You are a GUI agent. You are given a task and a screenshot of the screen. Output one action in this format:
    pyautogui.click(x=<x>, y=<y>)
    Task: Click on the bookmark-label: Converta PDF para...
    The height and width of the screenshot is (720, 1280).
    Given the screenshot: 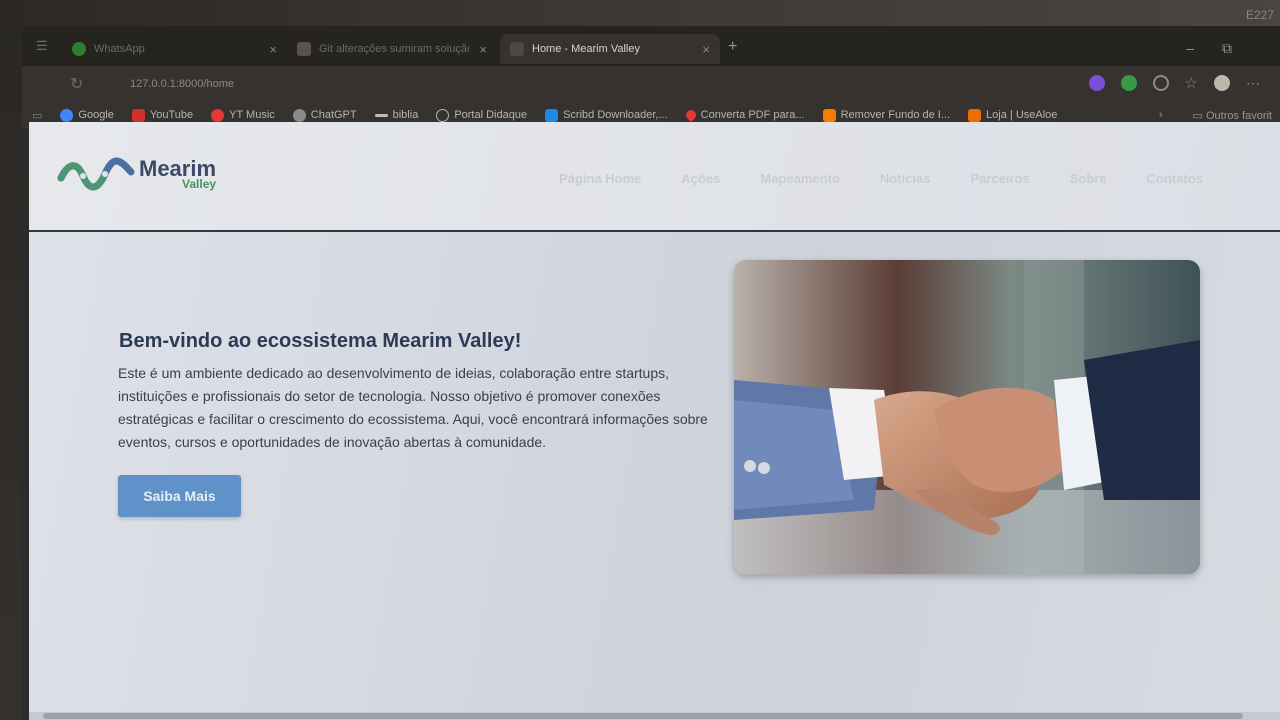 What is the action you would take?
    pyautogui.click(x=752, y=115)
    